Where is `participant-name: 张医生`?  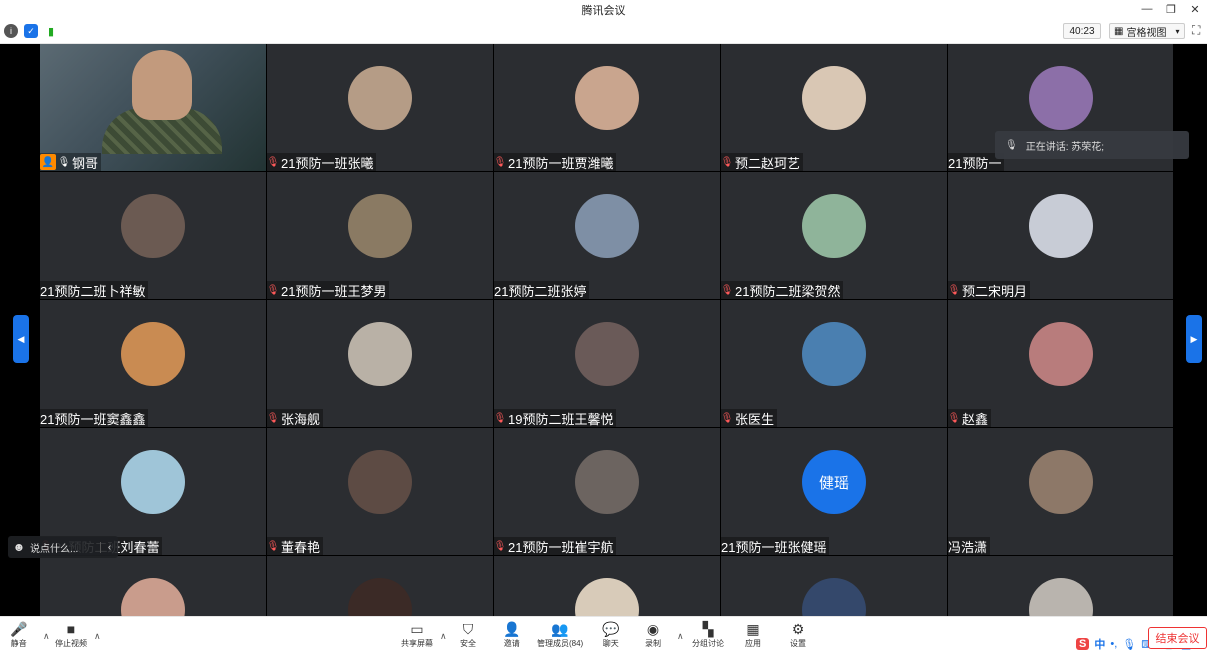 participant-name: 张医生 is located at coordinates (755, 419).